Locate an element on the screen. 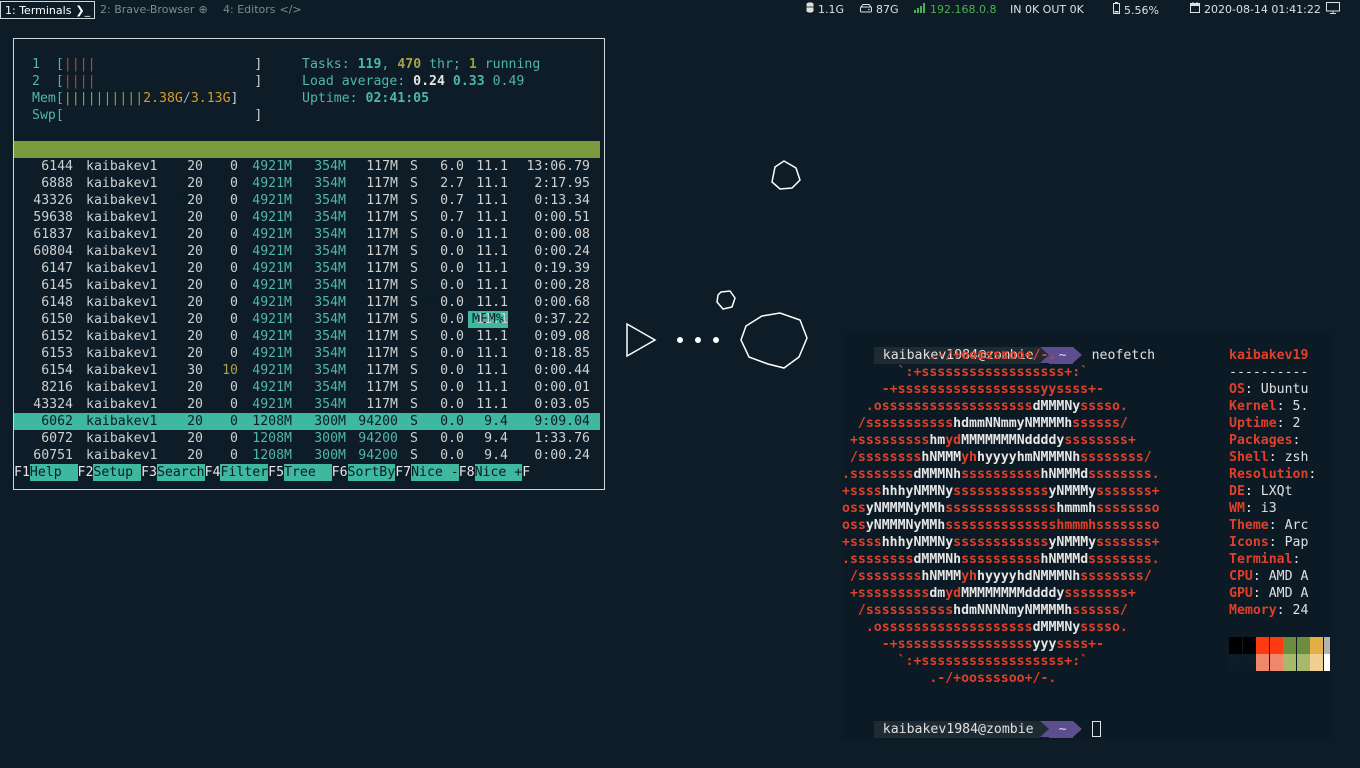 The image size is (1360, 768). ascii-art-segment: hyyyyhmNMMMNh is located at coordinates (1029, 457).